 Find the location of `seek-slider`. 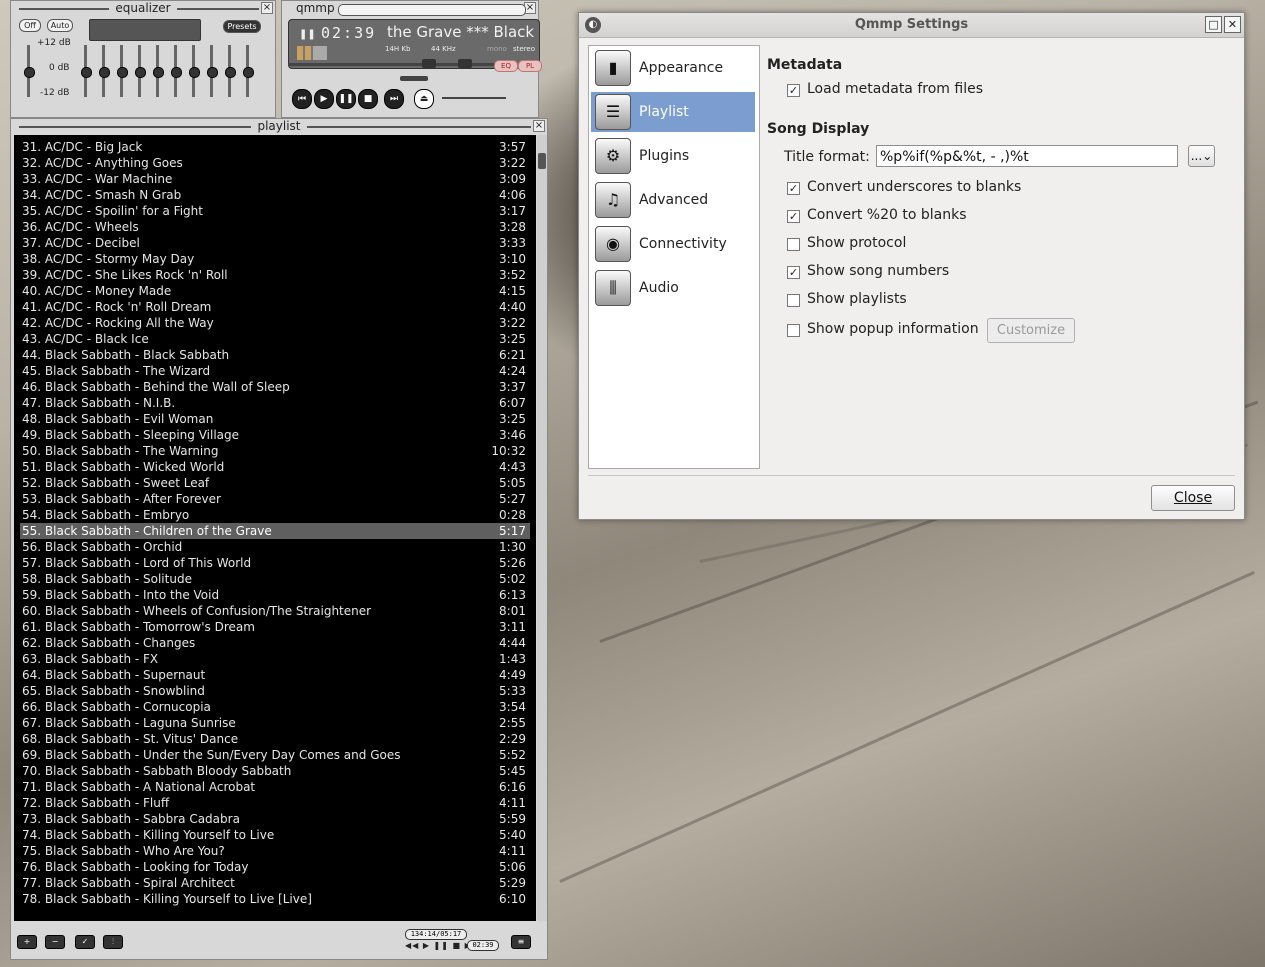

seek-slider is located at coordinates (414, 78).